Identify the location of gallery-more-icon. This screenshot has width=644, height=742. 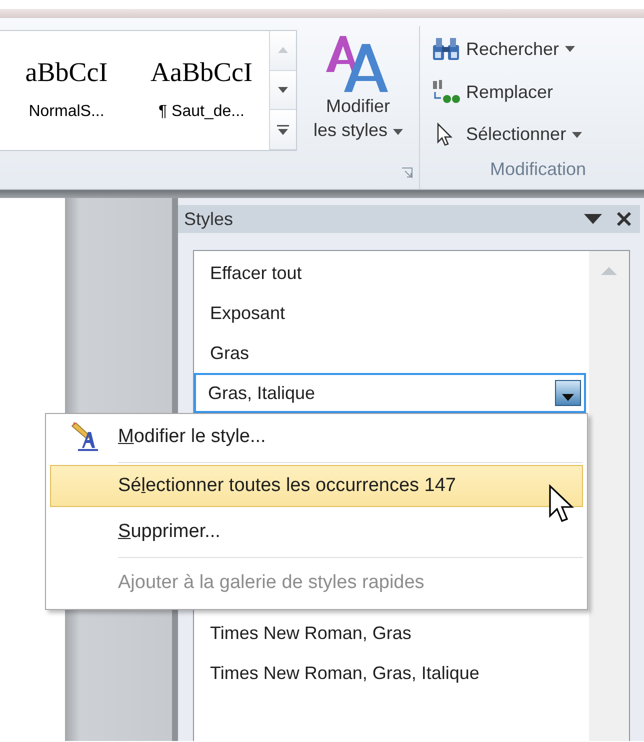
(283, 129).